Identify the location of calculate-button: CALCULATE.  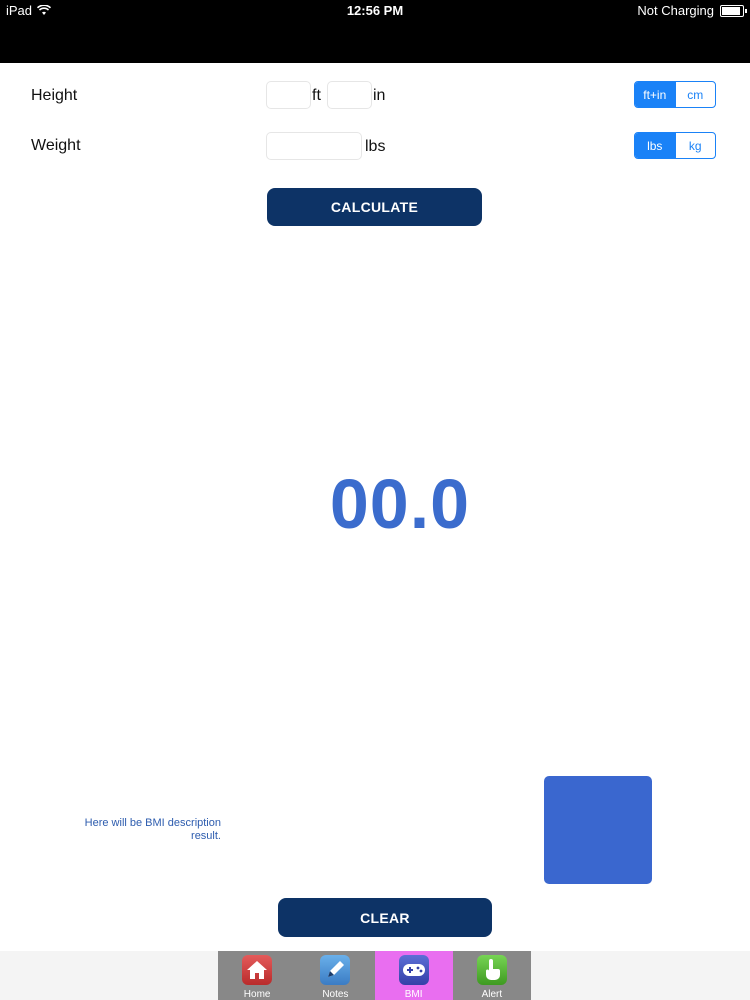
(374, 207).